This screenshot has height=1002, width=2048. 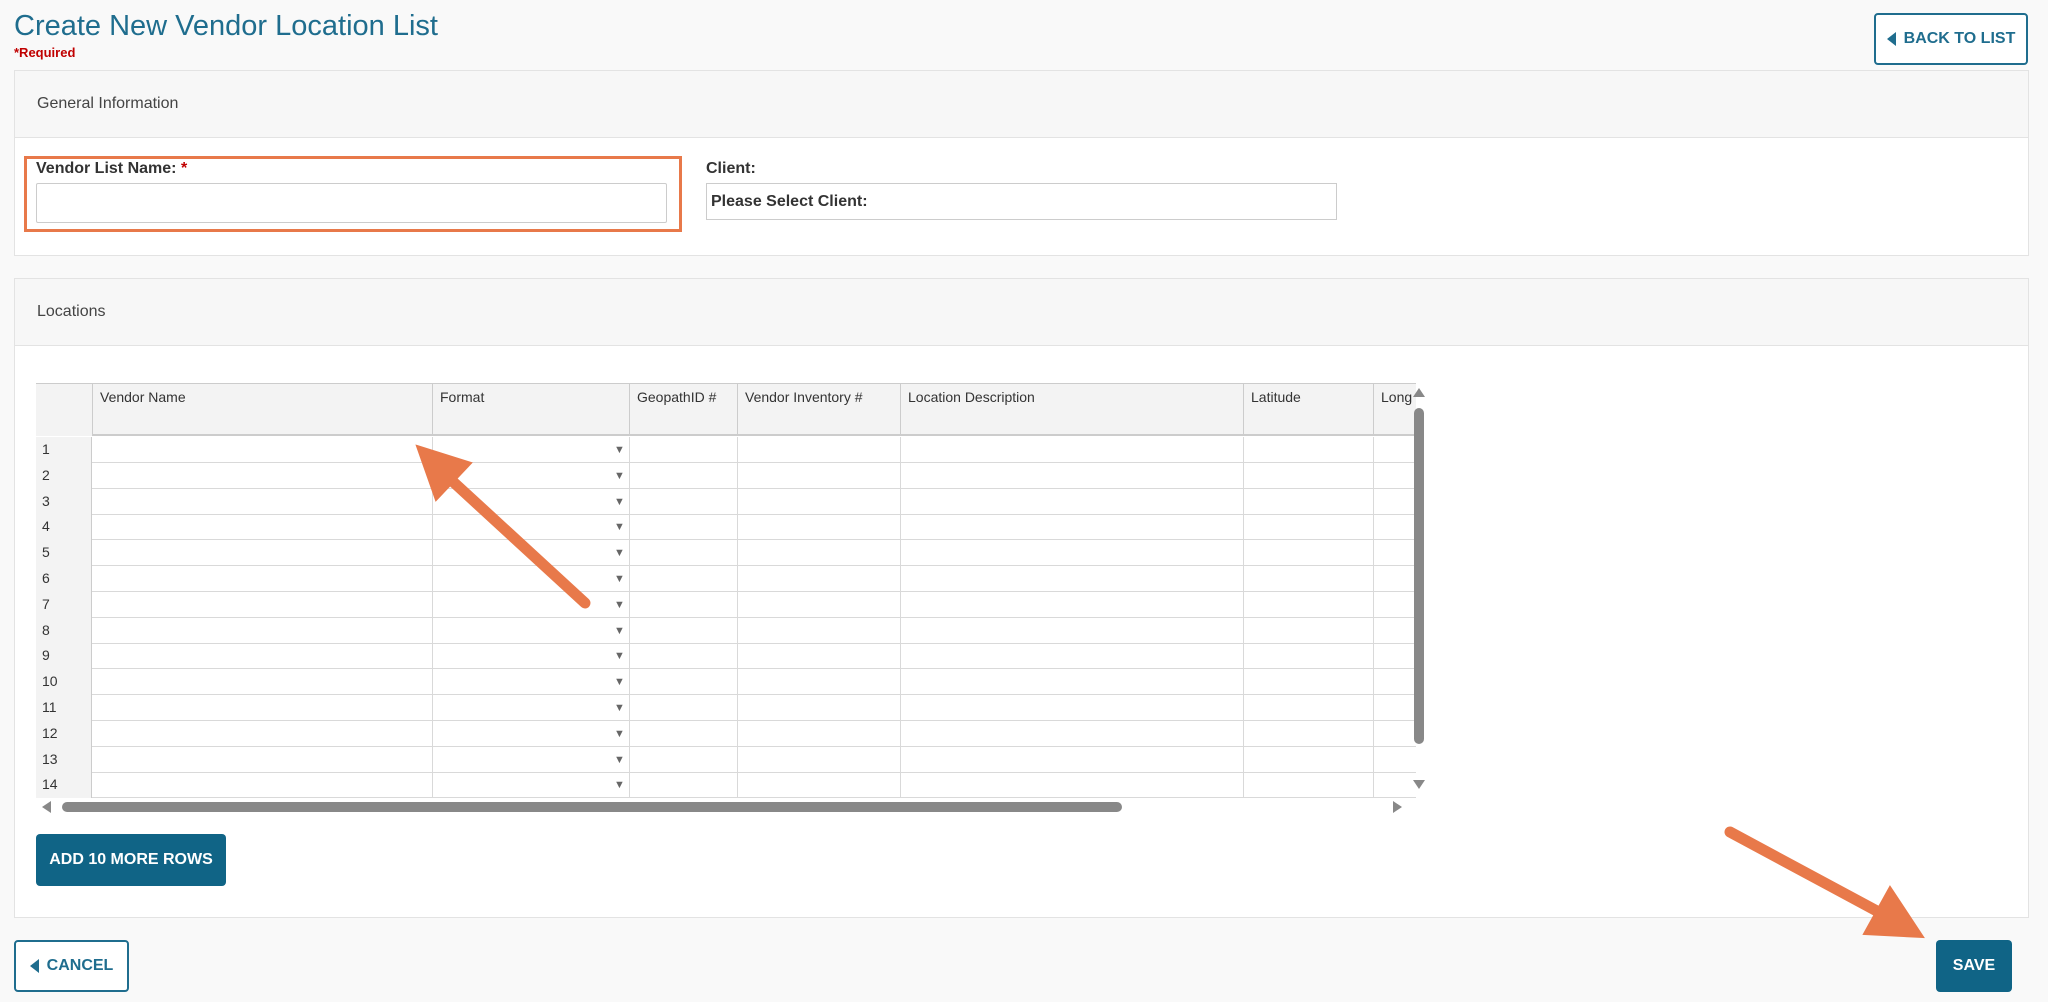 I want to click on cancel-button: CANCEL, so click(x=71, y=966).